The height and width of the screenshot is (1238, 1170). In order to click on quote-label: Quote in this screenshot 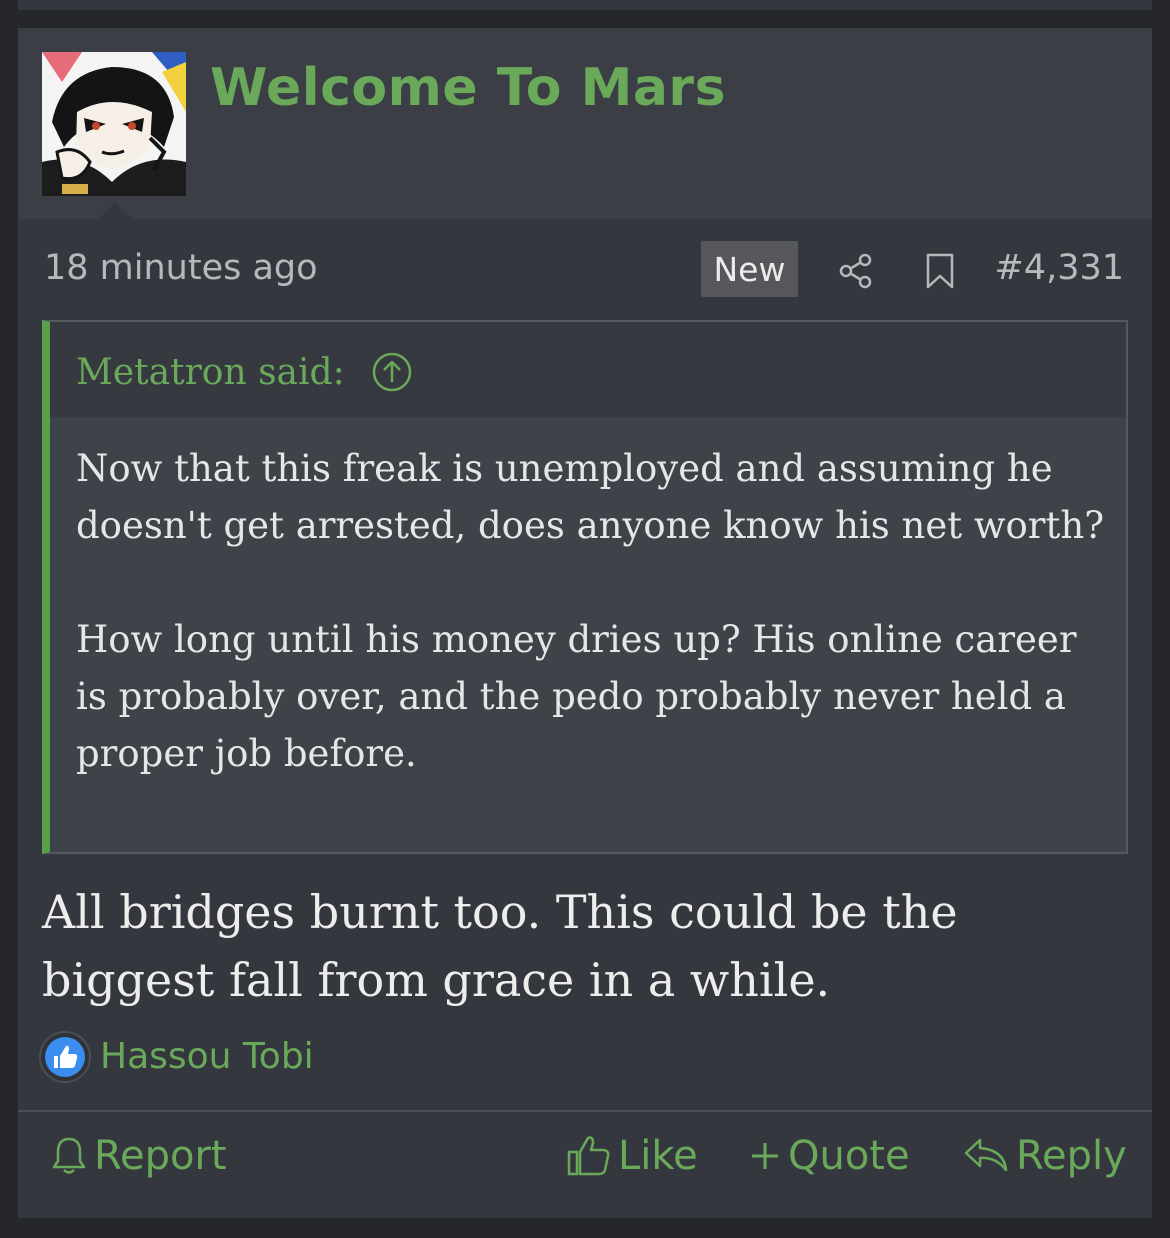, I will do `click(849, 1156)`.